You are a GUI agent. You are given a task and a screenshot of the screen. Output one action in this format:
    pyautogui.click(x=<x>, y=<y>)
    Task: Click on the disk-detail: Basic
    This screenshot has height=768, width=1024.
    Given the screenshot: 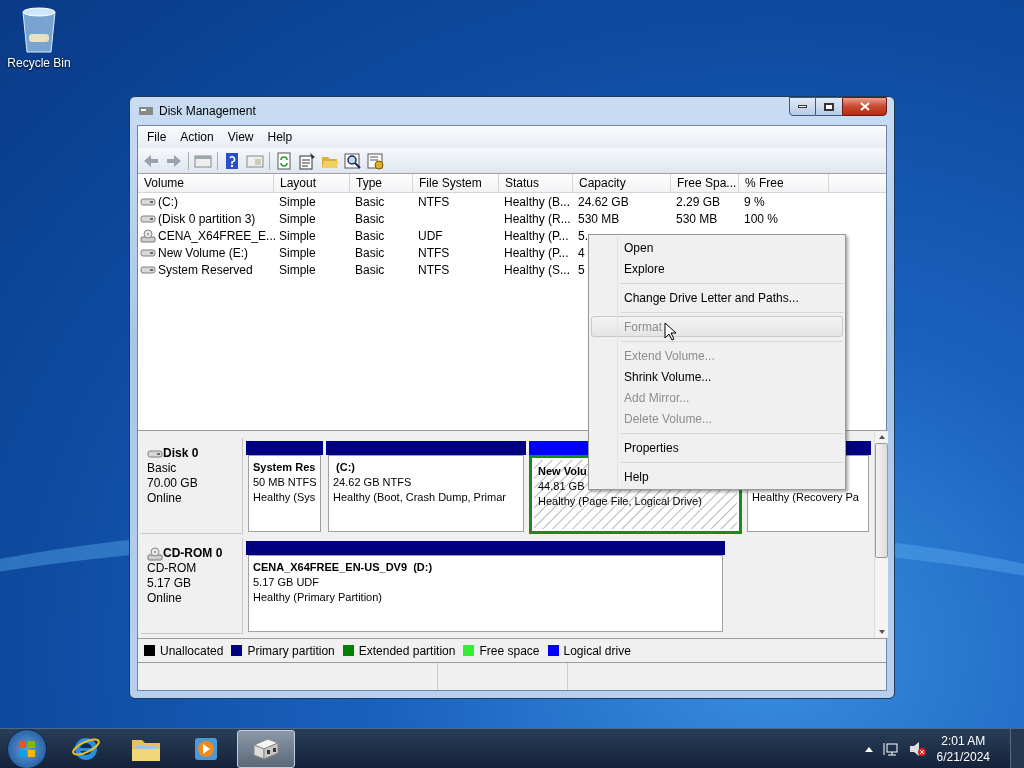 What is the action you would take?
    pyautogui.click(x=162, y=468)
    